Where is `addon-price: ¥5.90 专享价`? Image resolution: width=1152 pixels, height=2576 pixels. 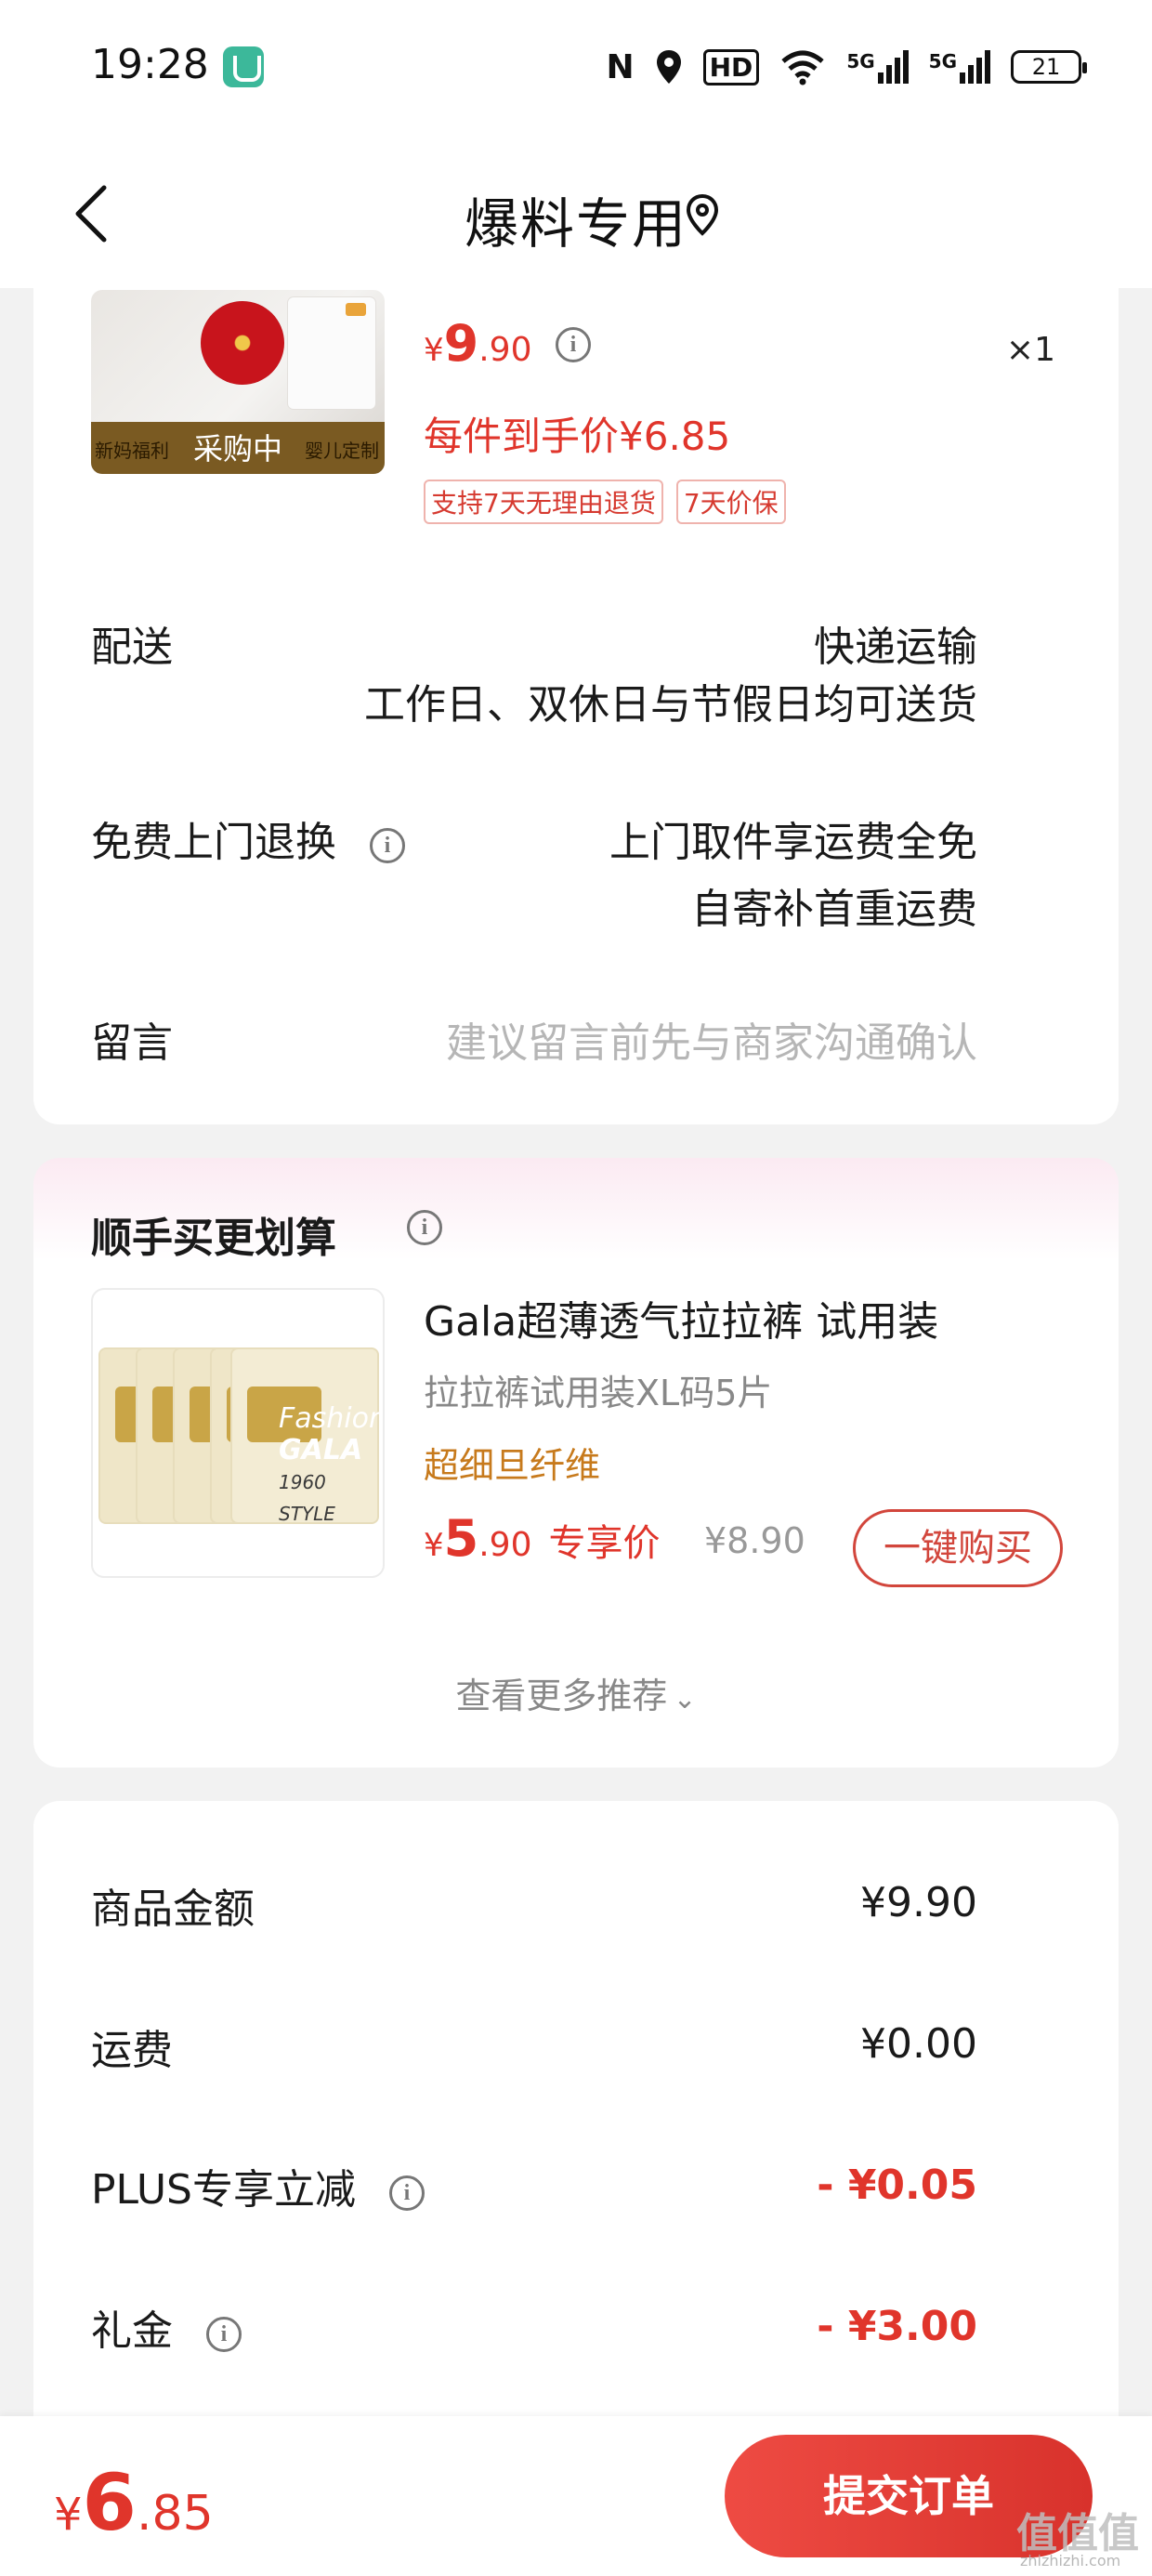
addon-price: ¥5.90 专享价 is located at coordinates (542, 1538).